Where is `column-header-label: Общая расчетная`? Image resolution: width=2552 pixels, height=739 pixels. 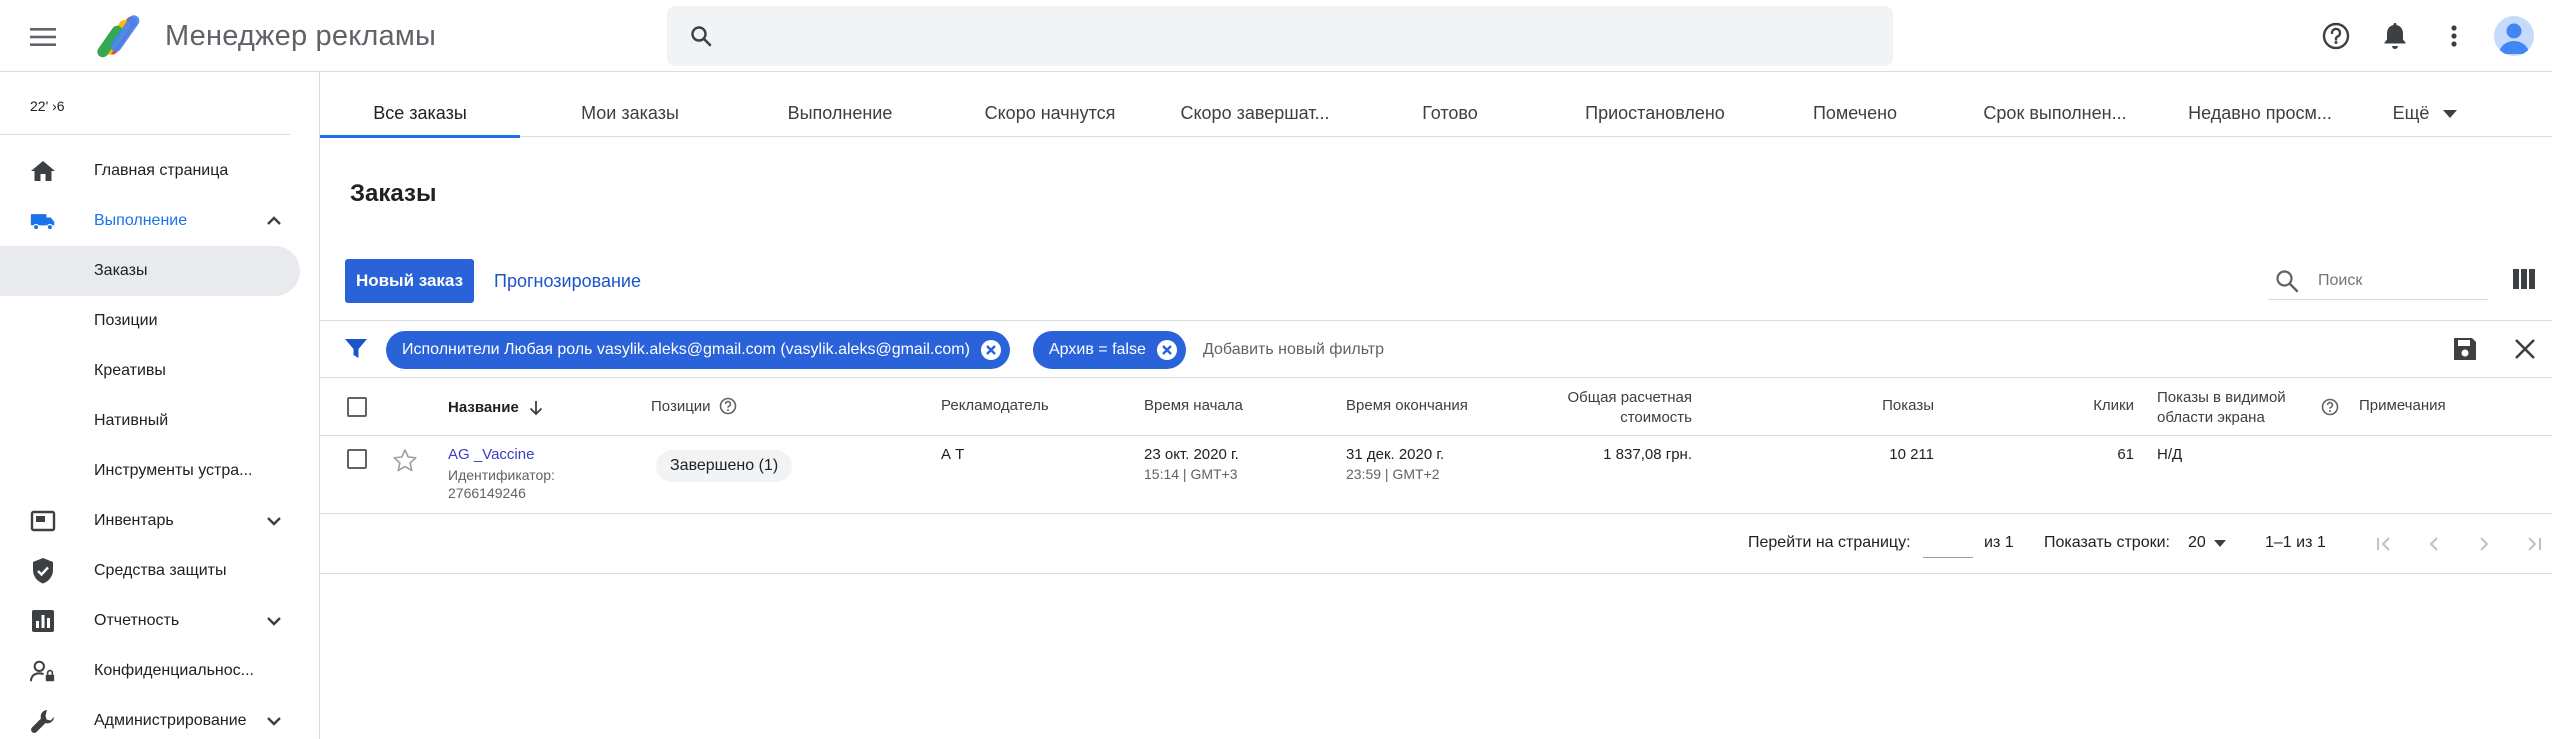 column-header-label: Общая расчетная is located at coordinates (1629, 397).